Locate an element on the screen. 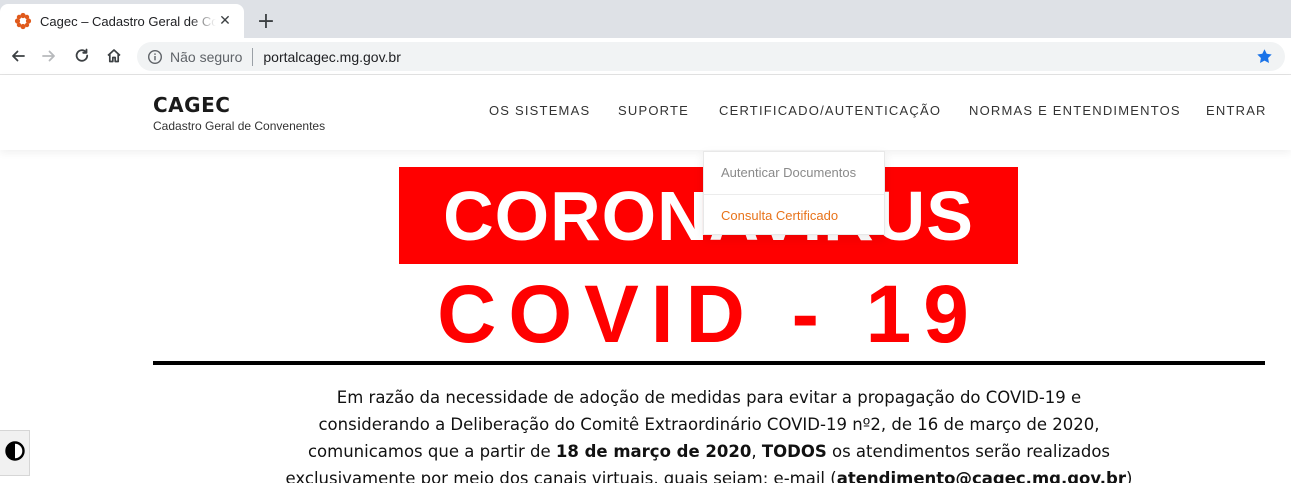 Image resolution: width=1291 pixels, height=483 pixels. forward-arrow-icon is located at coordinates (49, 56).